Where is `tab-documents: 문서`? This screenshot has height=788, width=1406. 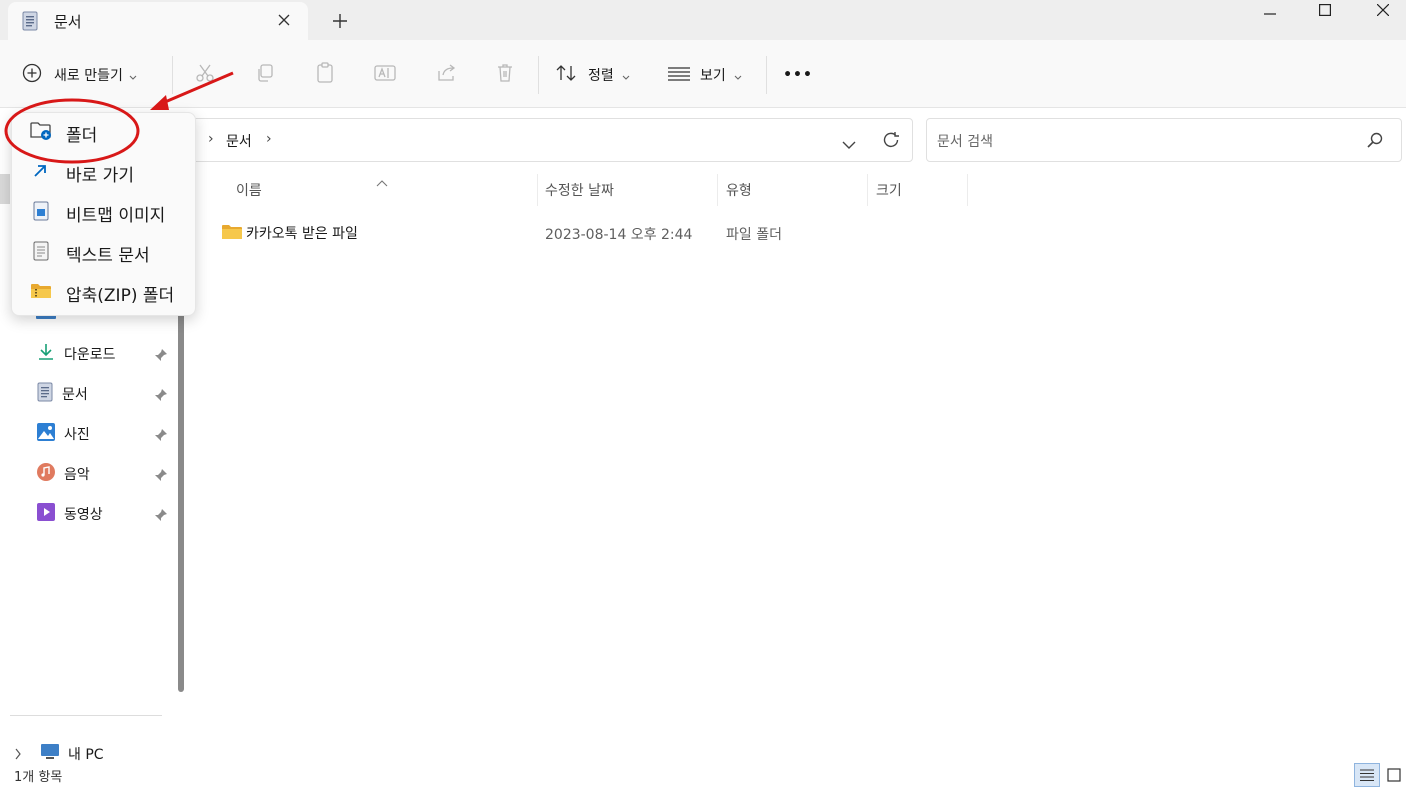 tab-documents: 문서 is located at coordinates (158, 22).